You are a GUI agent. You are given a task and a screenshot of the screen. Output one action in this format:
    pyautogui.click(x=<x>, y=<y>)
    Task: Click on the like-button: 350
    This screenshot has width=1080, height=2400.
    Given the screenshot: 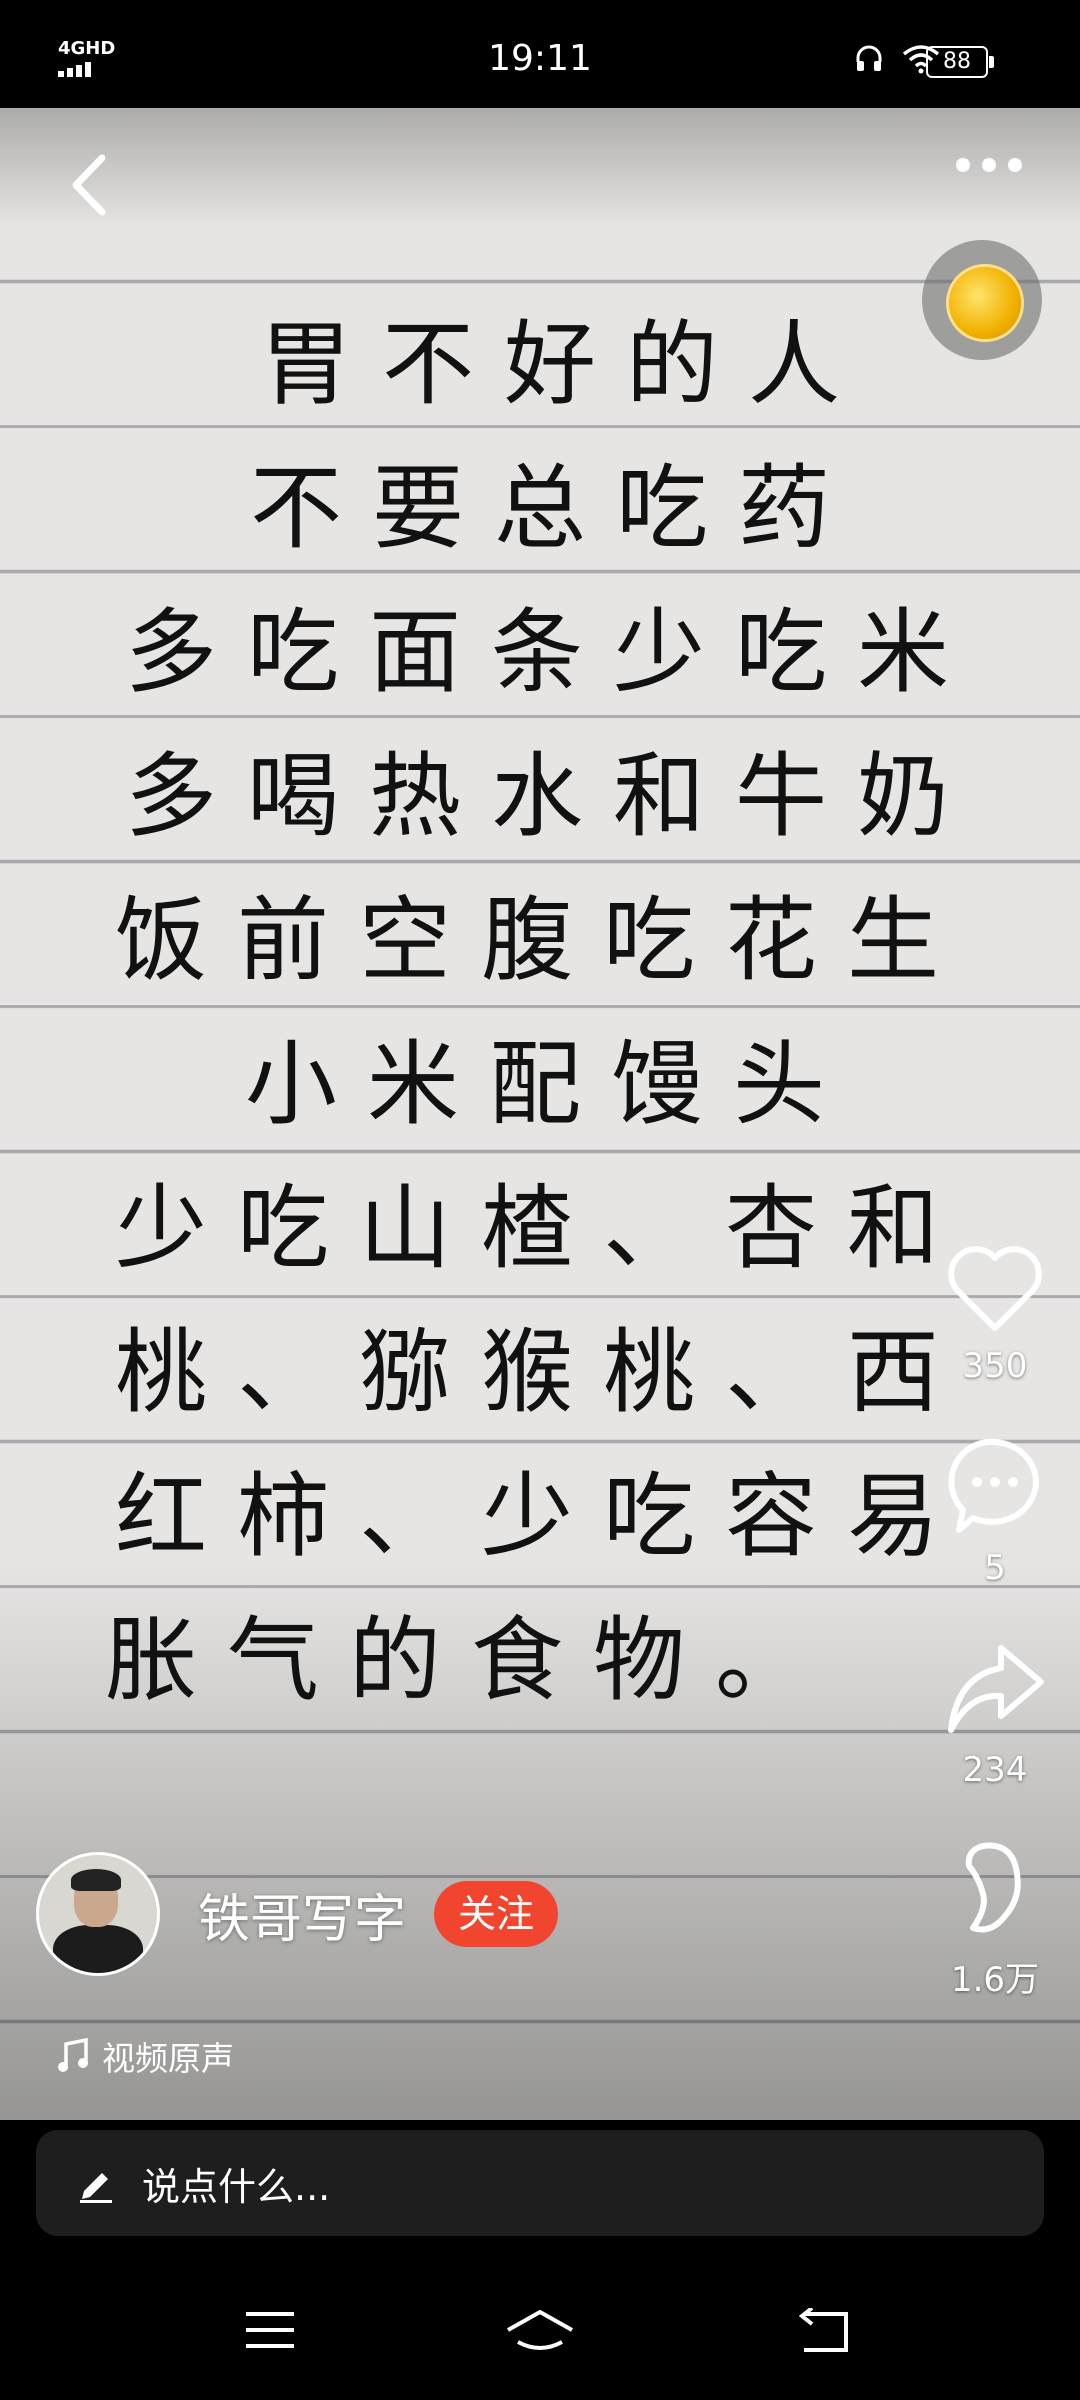 What is the action you would take?
    pyautogui.click(x=995, y=1313)
    